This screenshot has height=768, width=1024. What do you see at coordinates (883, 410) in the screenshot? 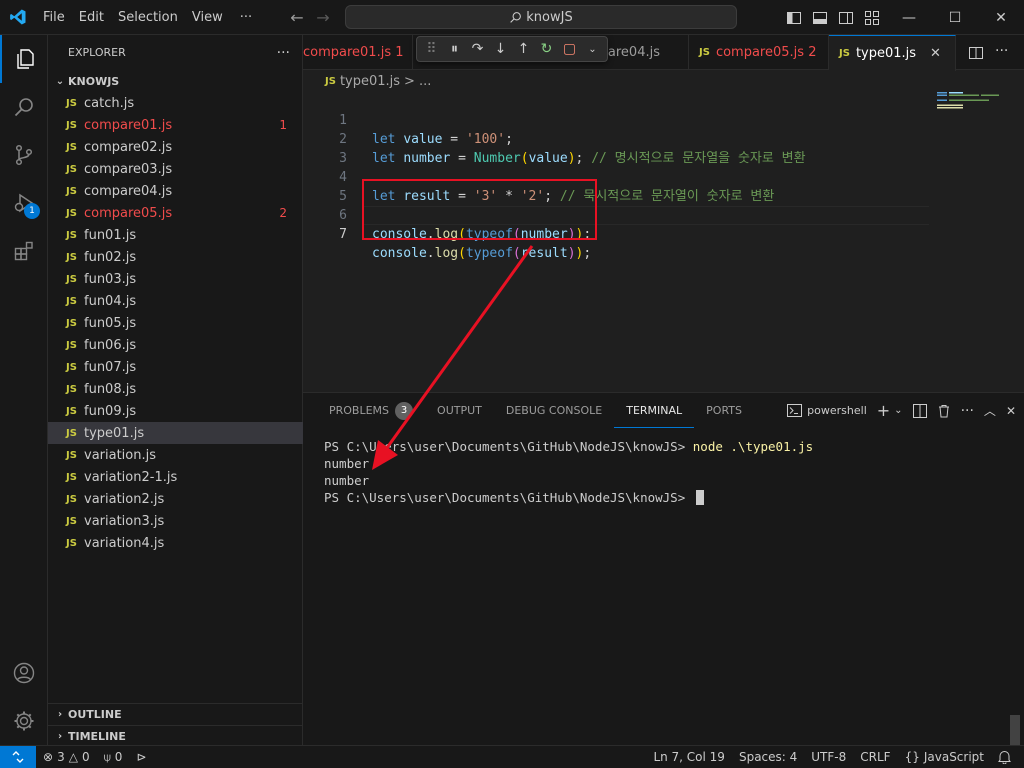
I see `new-terminal-icon: +` at bounding box center [883, 410].